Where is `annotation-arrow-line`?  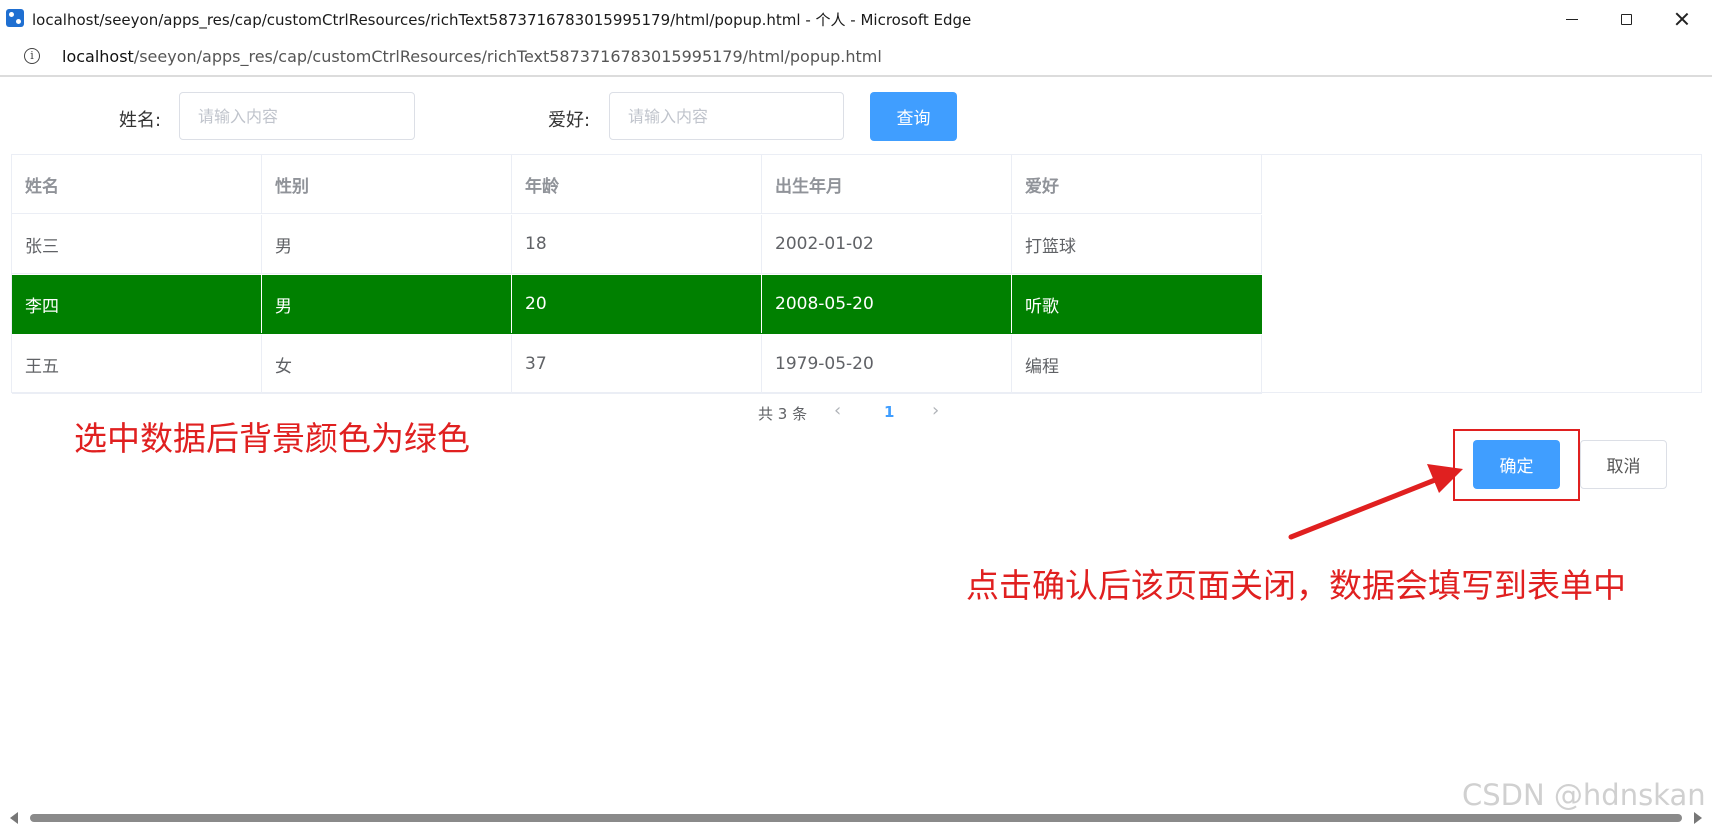 annotation-arrow-line is located at coordinates (1365, 507).